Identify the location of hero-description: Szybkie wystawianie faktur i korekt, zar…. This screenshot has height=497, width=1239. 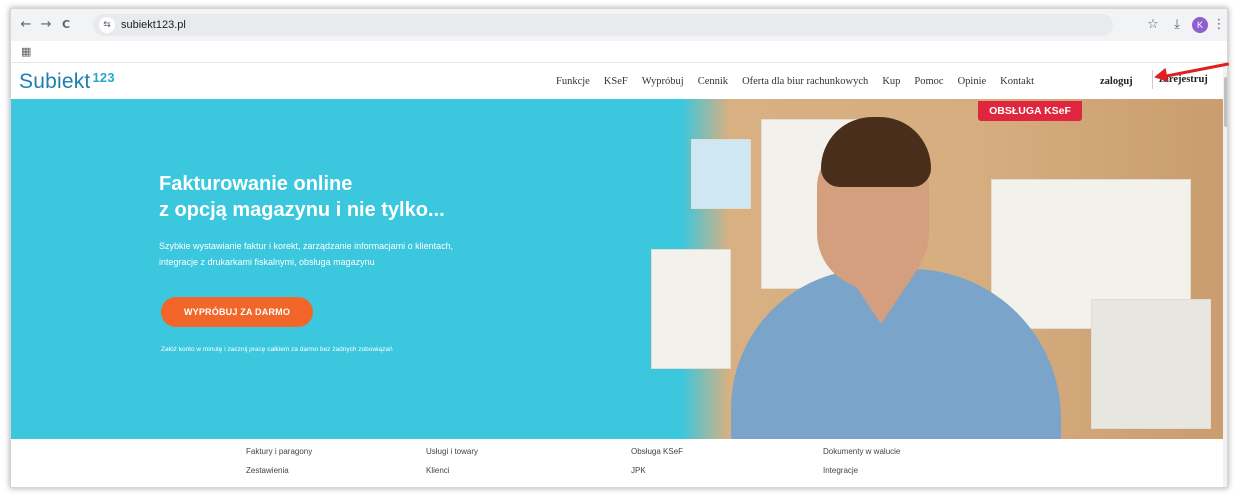
(369, 254).